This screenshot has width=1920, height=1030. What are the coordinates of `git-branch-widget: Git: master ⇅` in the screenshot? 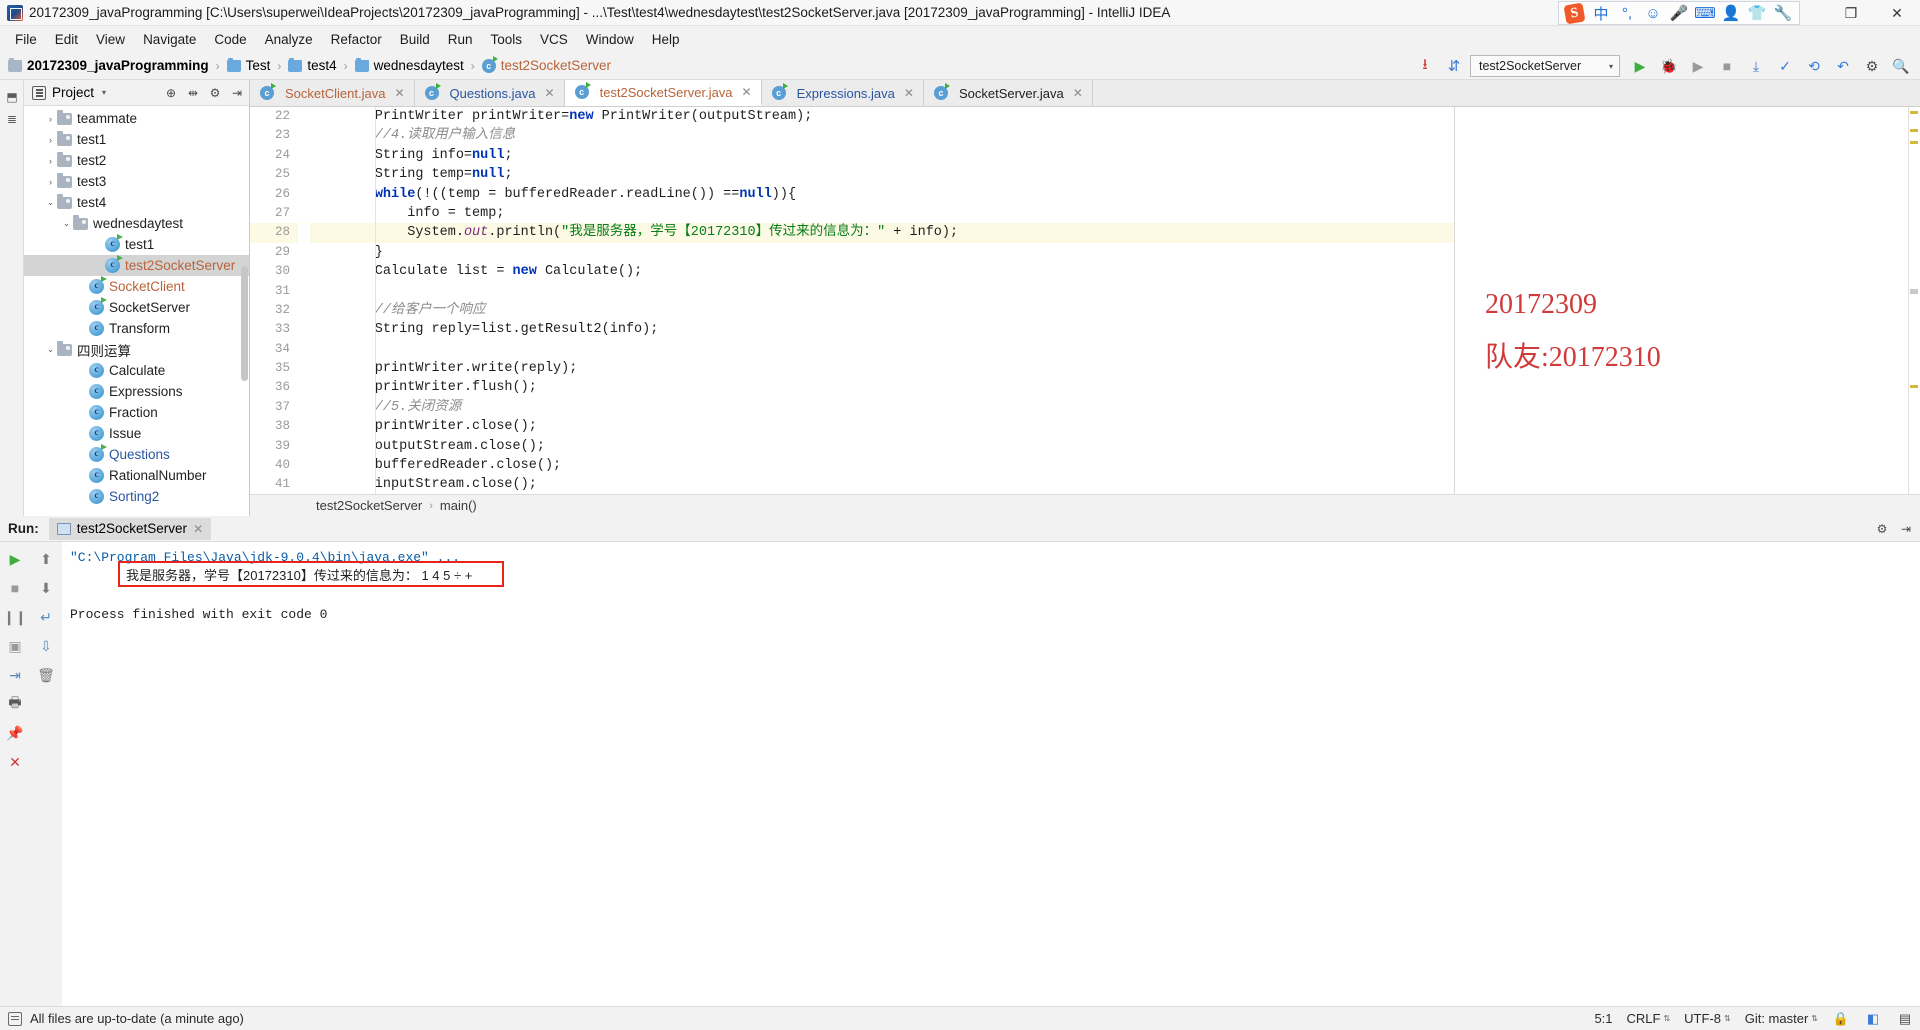 It's located at (1781, 1018).